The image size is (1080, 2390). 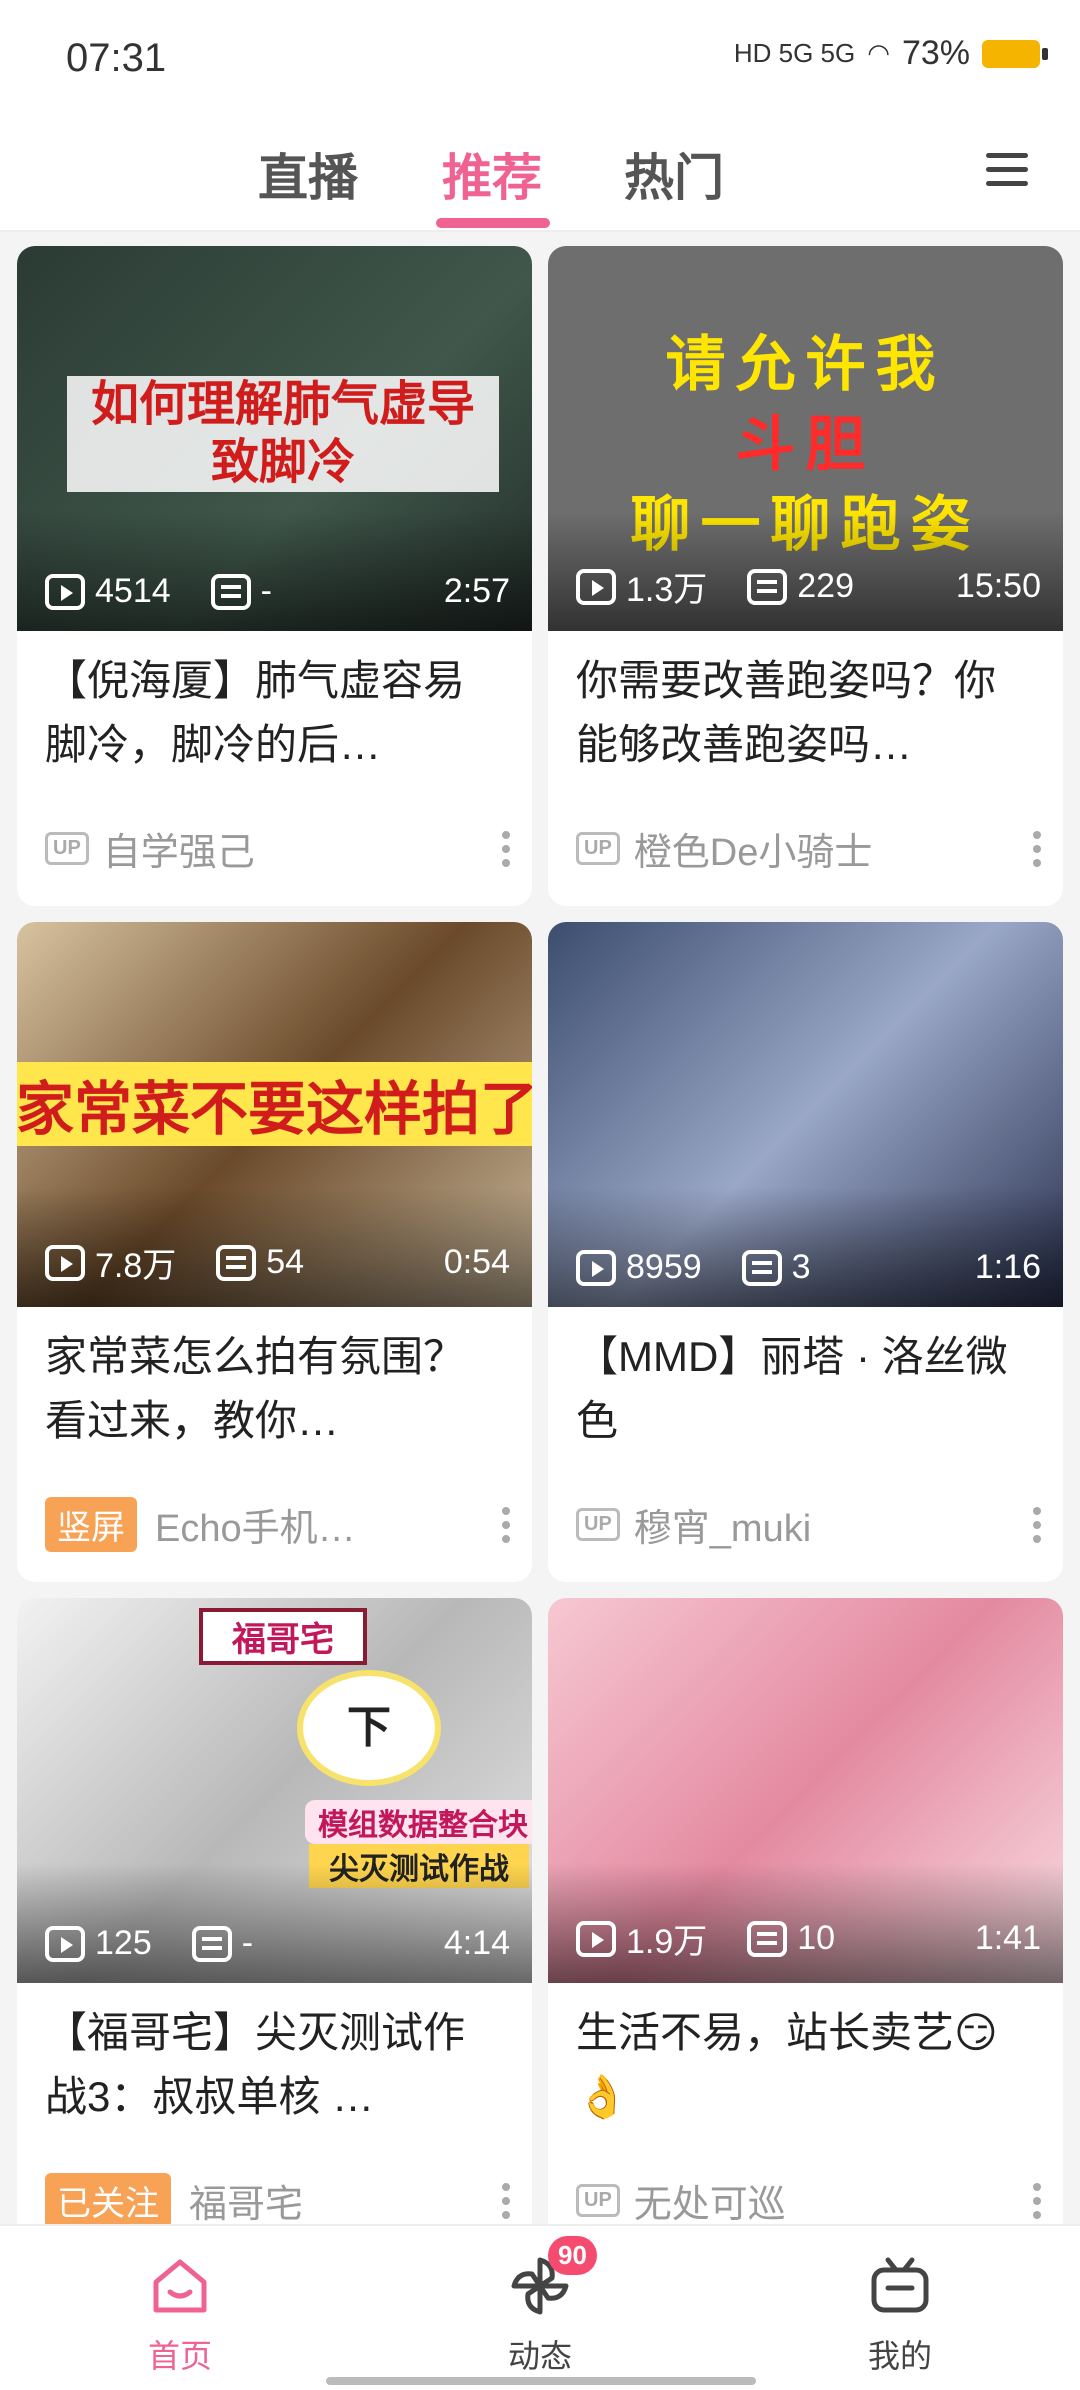 What do you see at coordinates (805, 364) in the screenshot?
I see `thumbnail-caption: 请允许我` at bounding box center [805, 364].